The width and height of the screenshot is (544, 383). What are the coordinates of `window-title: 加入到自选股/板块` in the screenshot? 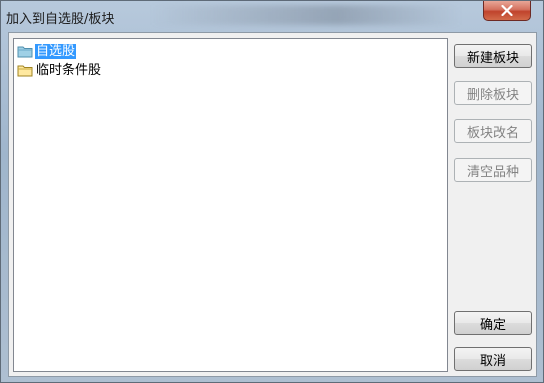 It's located at (60, 19).